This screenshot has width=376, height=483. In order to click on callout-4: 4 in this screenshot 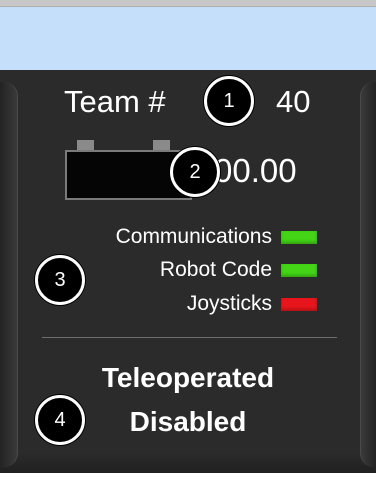, I will do `click(60, 420)`.